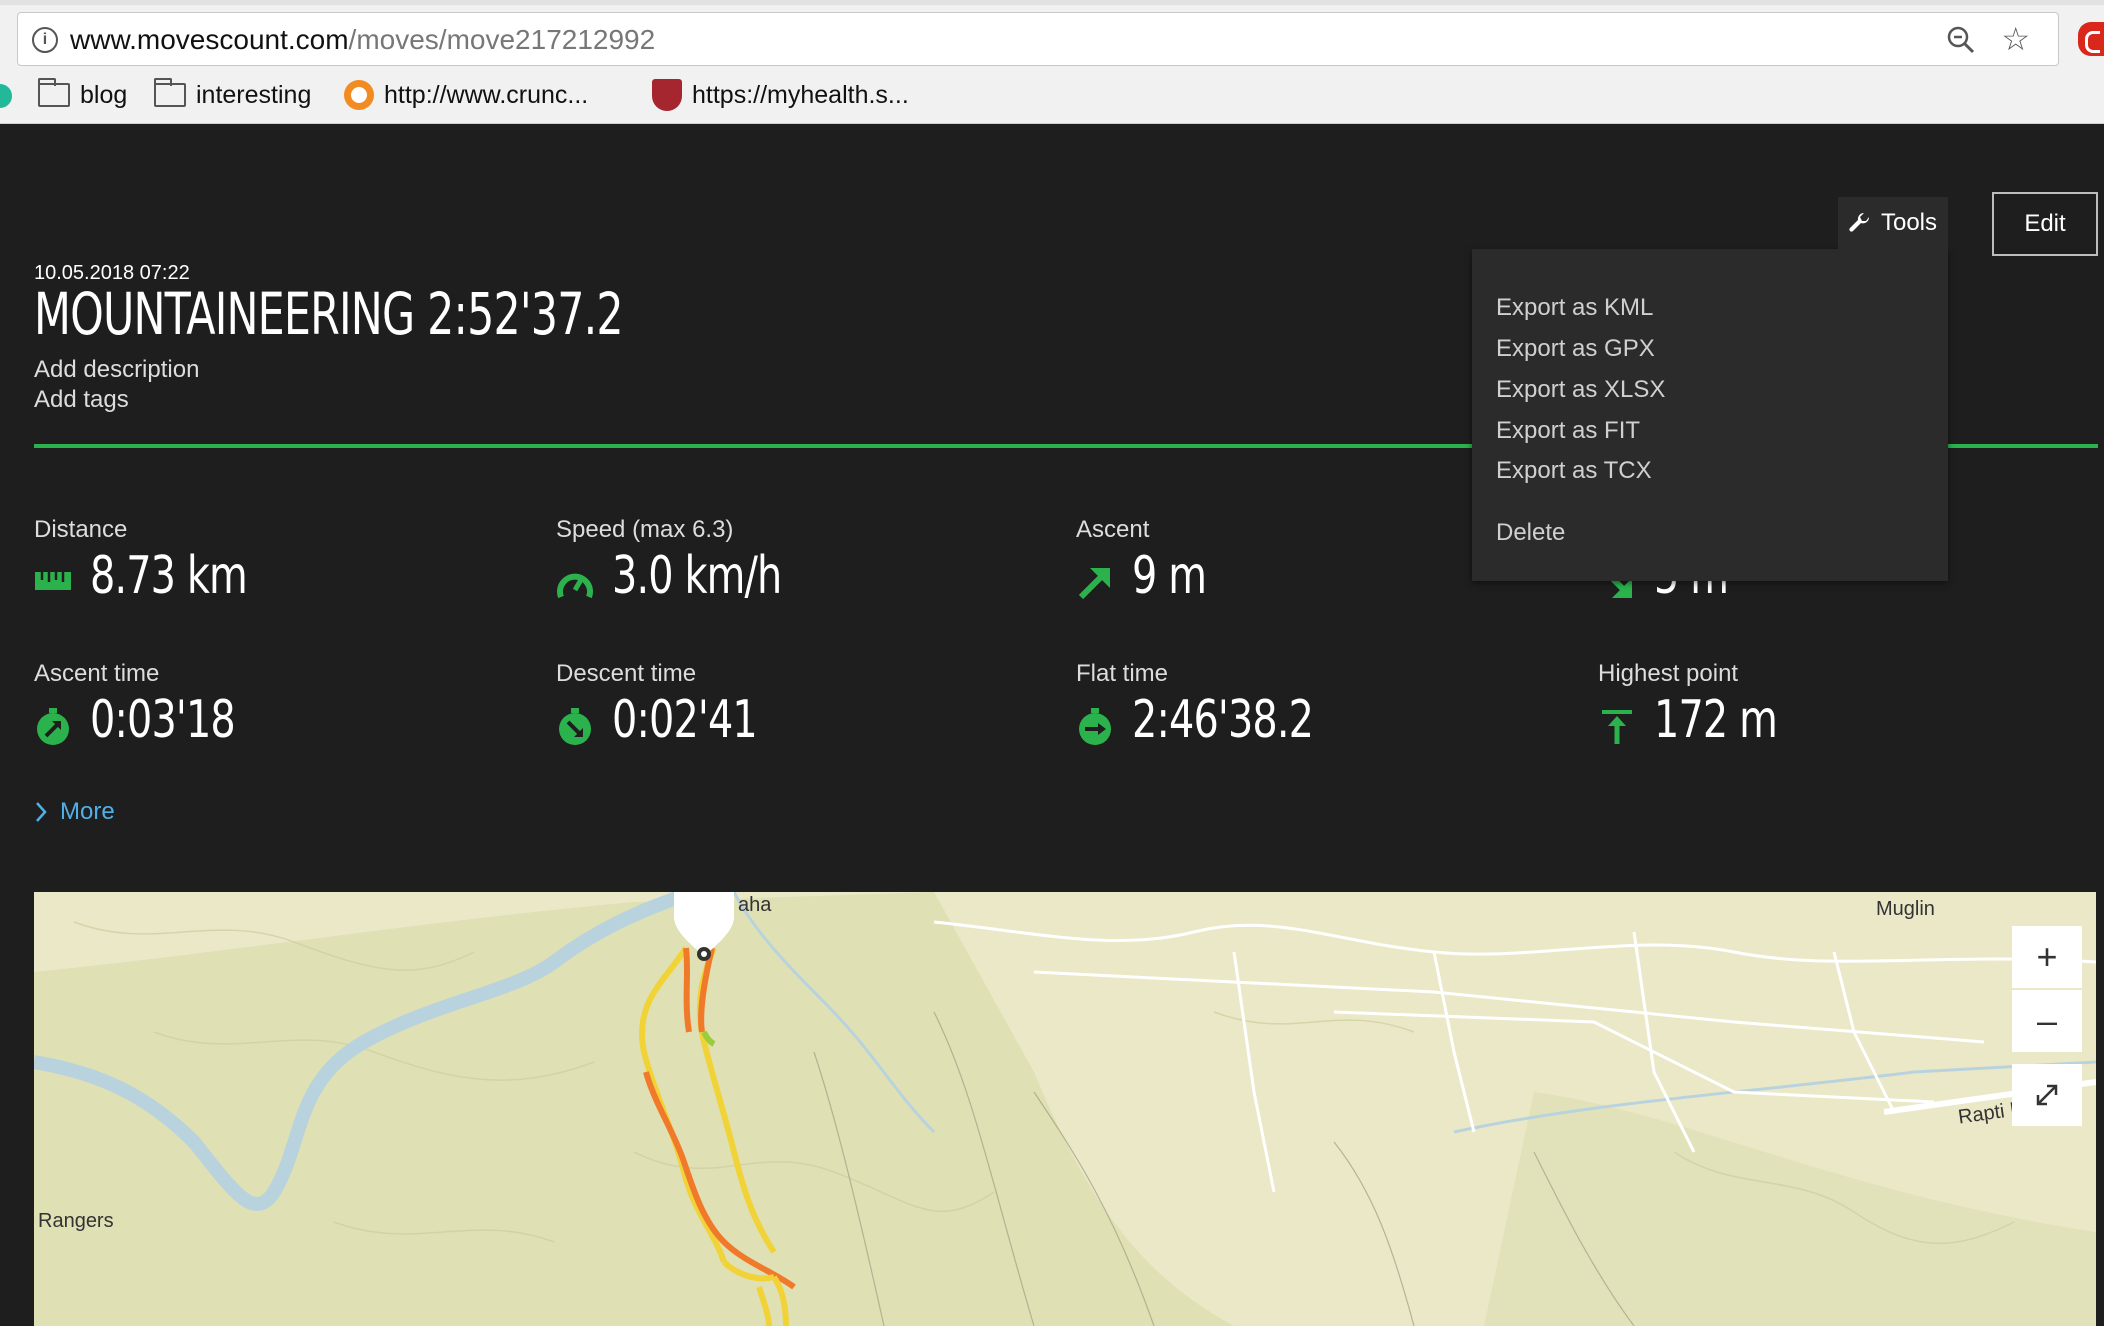 The width and height of the screenshot is (2104, 1326). What do you see at coordinates (575, 726) in the screenshot?
I see `stopwatch-down-icon` at bounding box center [575, 726].